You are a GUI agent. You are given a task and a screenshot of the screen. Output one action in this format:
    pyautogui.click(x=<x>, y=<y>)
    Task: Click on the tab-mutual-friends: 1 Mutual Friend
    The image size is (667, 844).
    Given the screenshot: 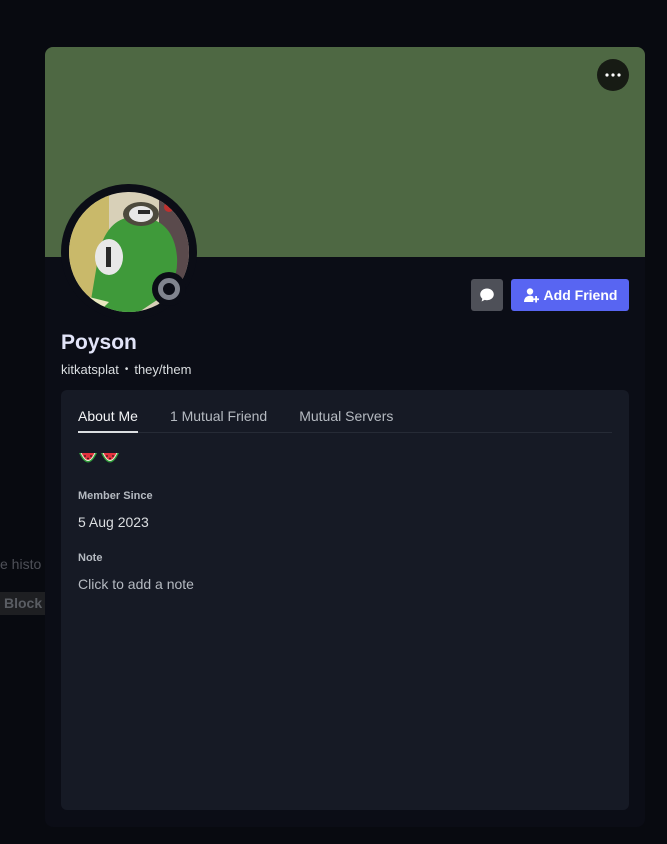 What is the action you would take?
    pyautogui.click(x=218, y=420)
    